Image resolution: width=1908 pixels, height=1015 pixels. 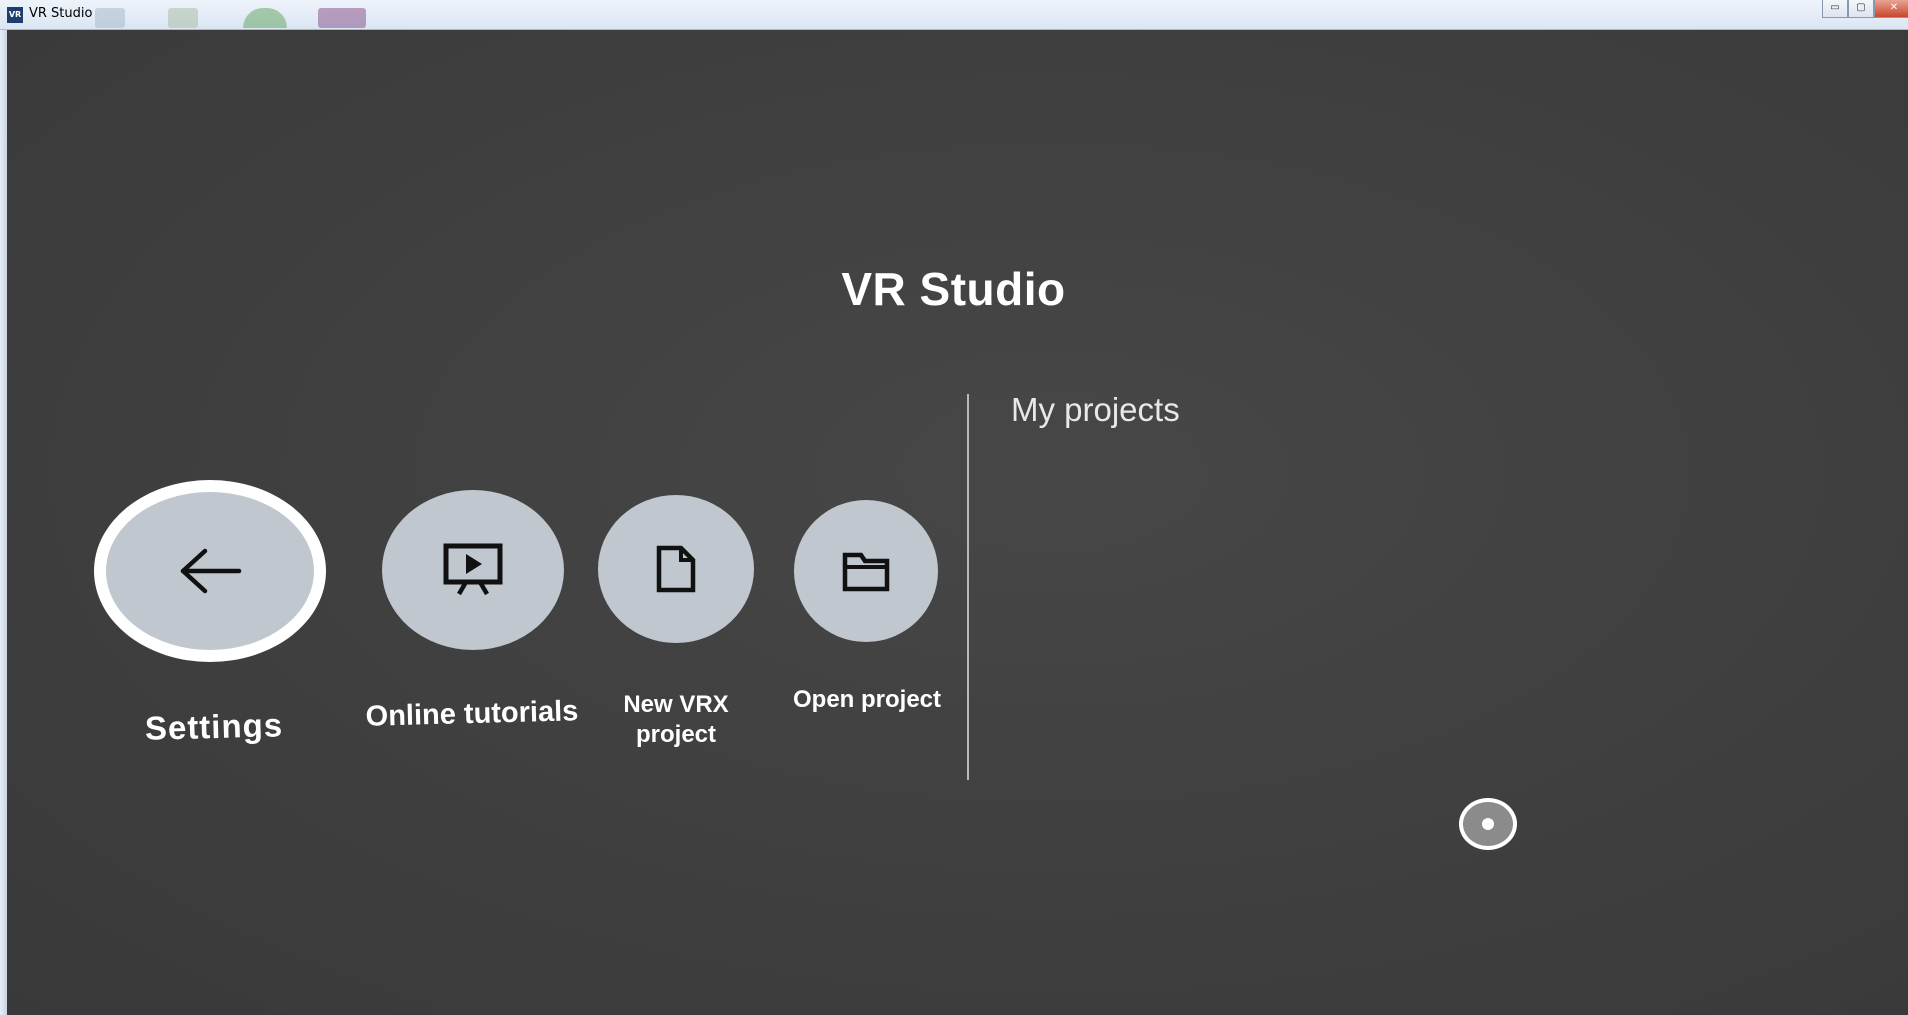 I want to click on page-title: VR Studio, so click(x=953, y=289).